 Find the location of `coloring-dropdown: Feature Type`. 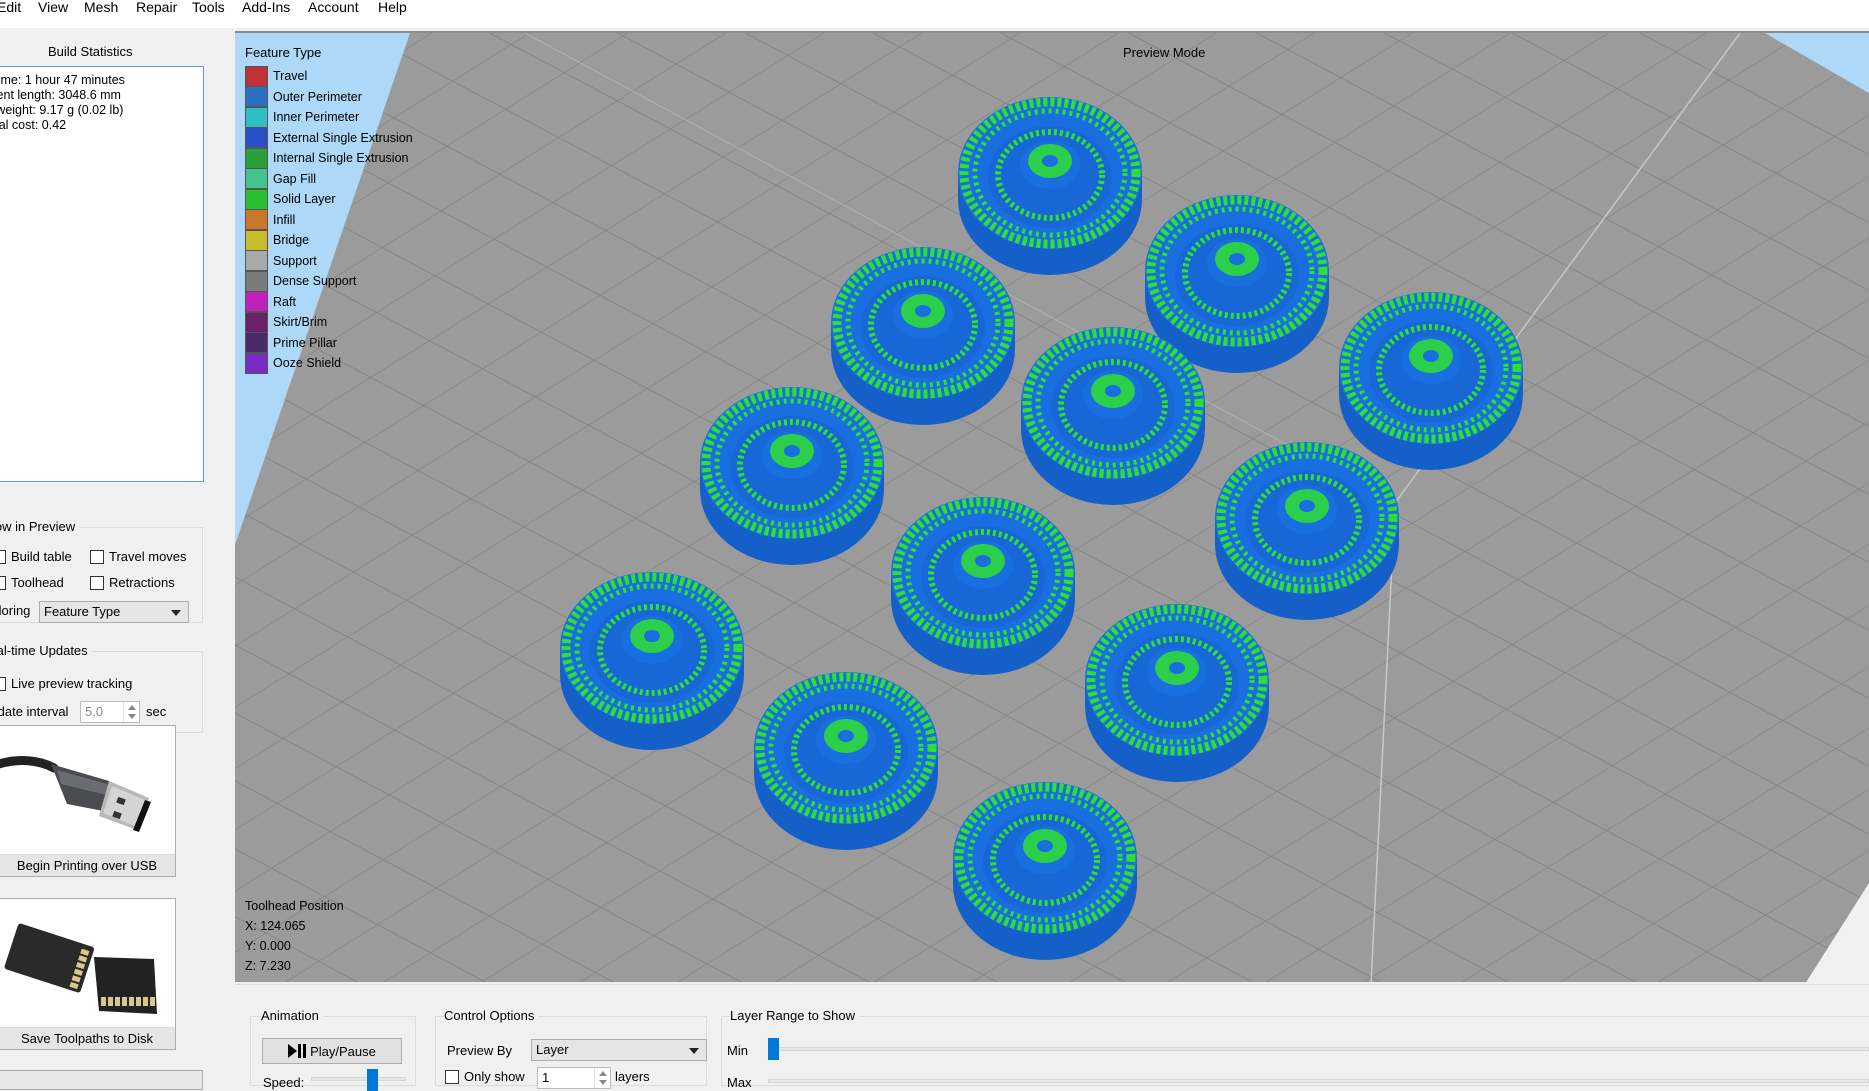

coloring-dropdown: Feature Type is located at coordinates (114, 612).